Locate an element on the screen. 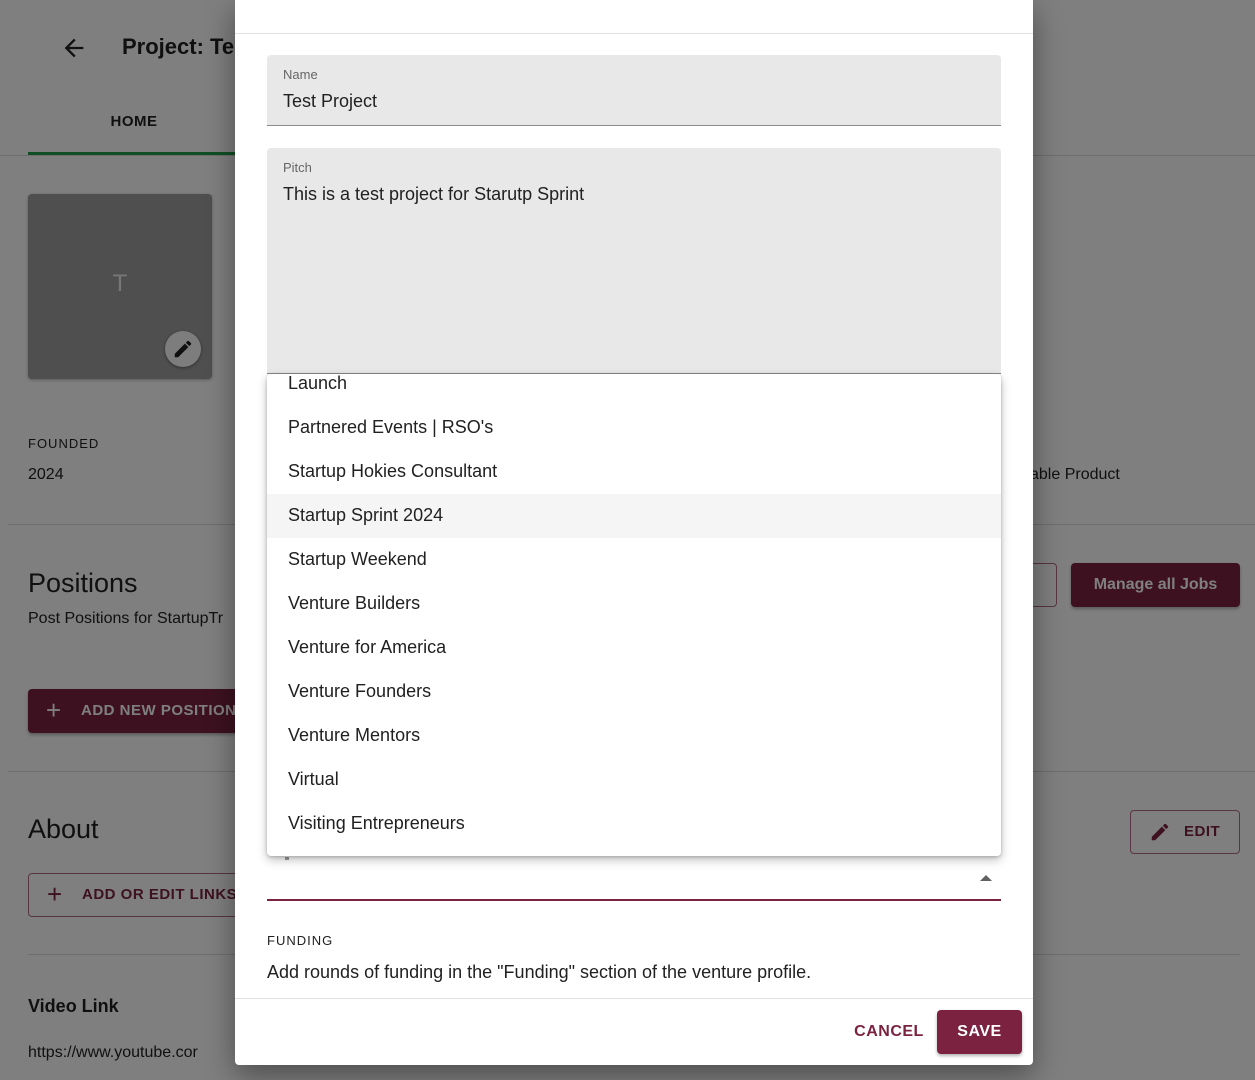 The height and width of the screenshot is (1080, 1255). menu-item-label: Launch is located at coordinates (318, 383).